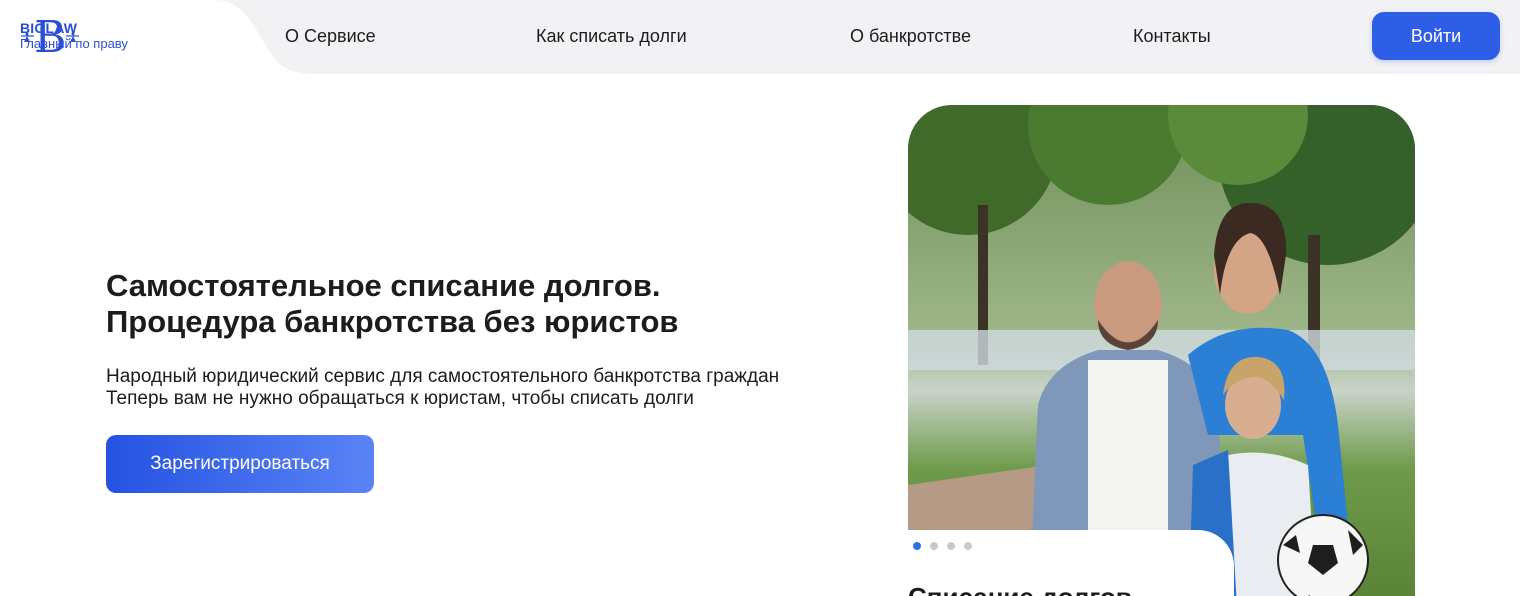 The width and height of the screenshot is (1520, 596). I want to click on brand-logo-link: B BIGLAW Главный по праву, so click(74, 36).